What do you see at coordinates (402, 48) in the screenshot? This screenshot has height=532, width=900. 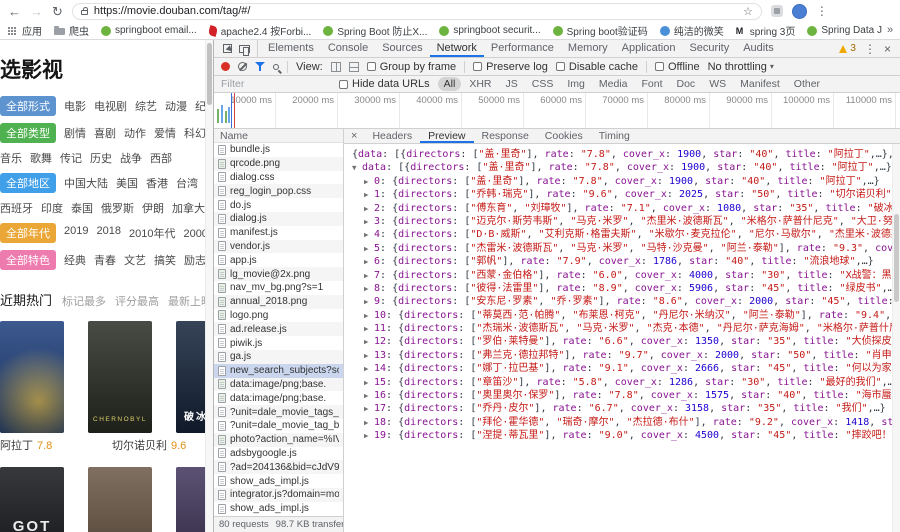 I see `devtools-tab: Sources` at bounding box center [402, 48].